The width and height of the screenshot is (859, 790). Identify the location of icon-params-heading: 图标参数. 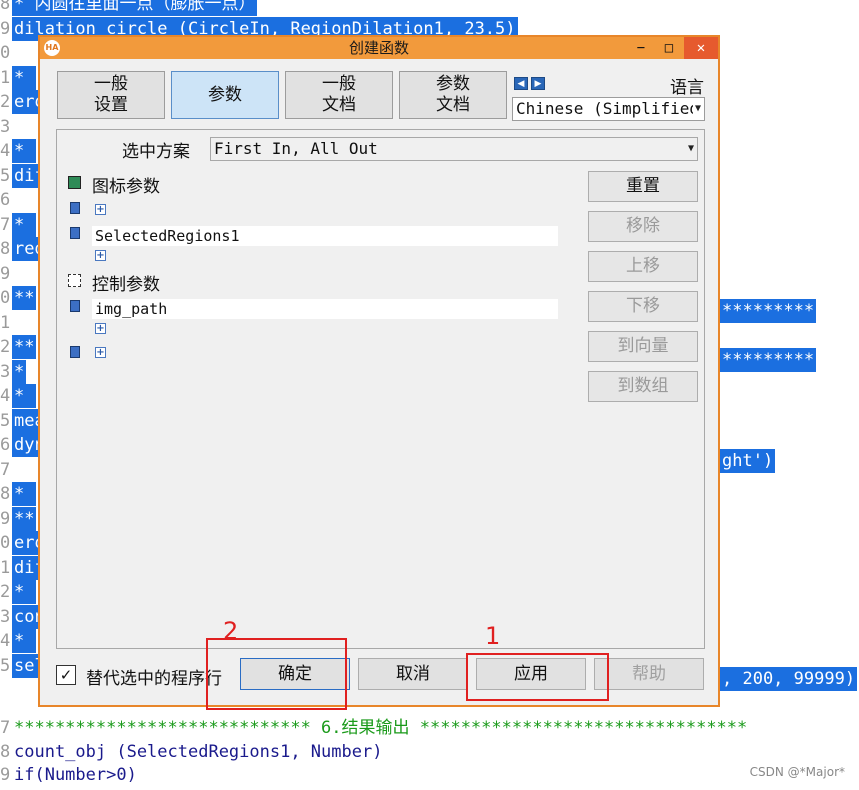
(126, 187).